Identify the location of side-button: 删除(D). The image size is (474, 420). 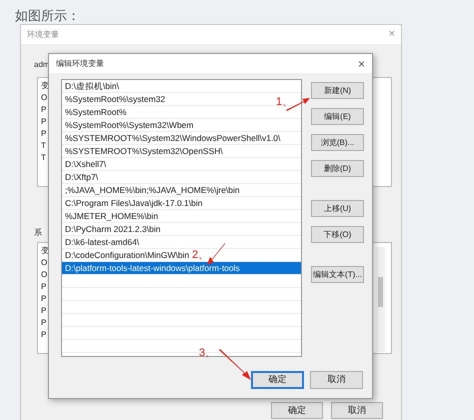
(337, 168).